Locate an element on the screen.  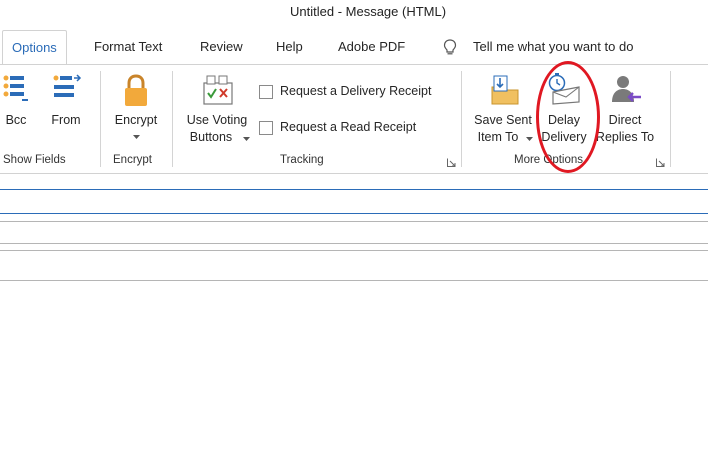
bcc-label: Bcc is located at coordinates (16, 120).